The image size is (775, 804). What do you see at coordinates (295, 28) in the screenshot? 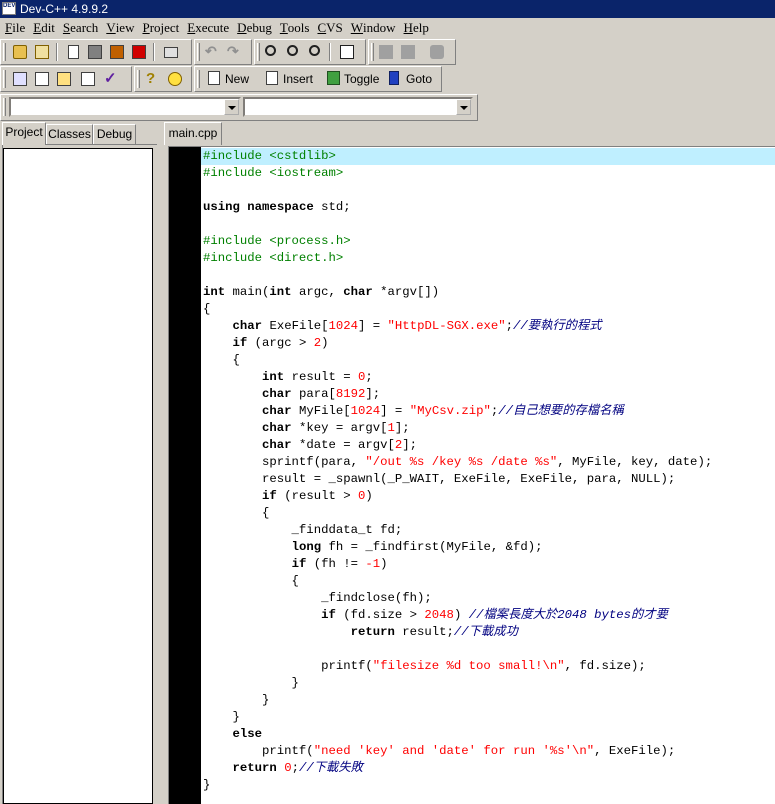
I see `menu-tools: Tools` at bounding box center [295, 28].